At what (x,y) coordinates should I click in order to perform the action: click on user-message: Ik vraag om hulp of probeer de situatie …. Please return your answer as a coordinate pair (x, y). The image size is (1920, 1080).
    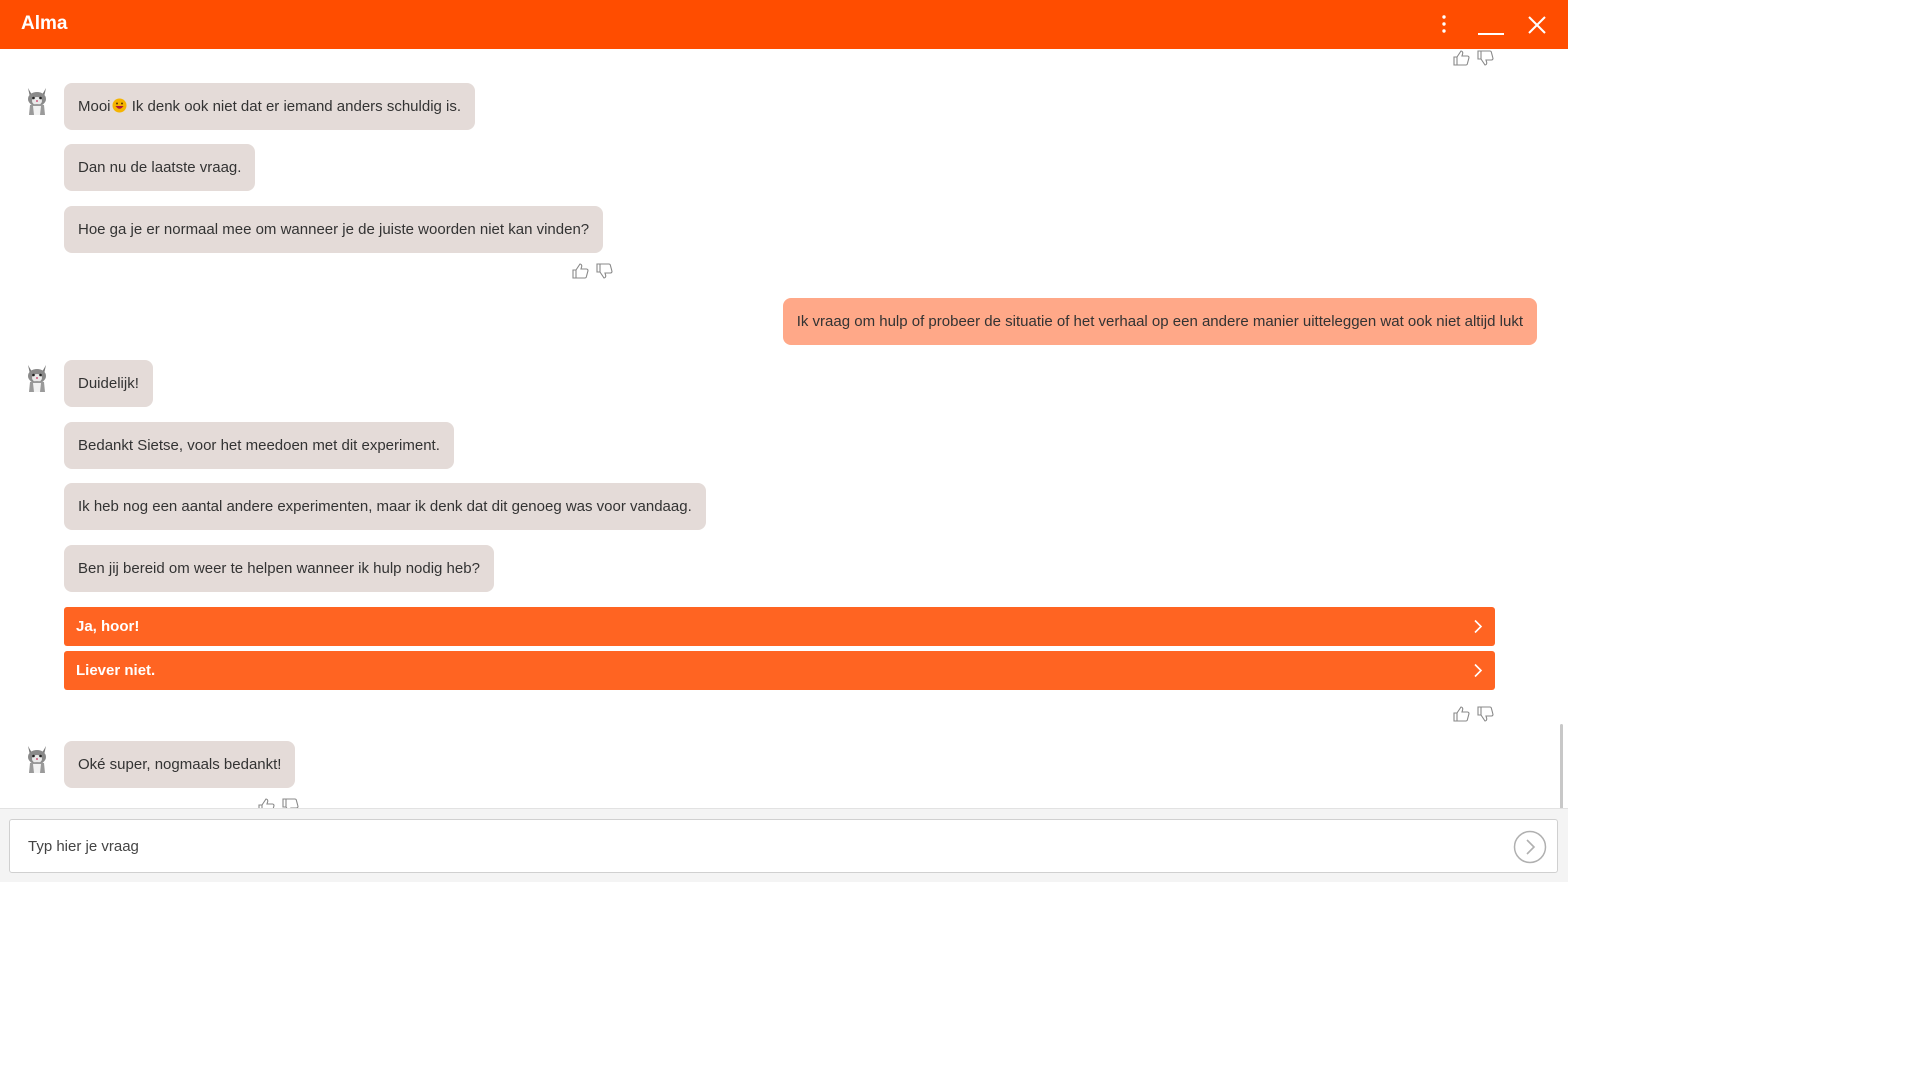
    Looking at the image, I should click on (1159, 321).